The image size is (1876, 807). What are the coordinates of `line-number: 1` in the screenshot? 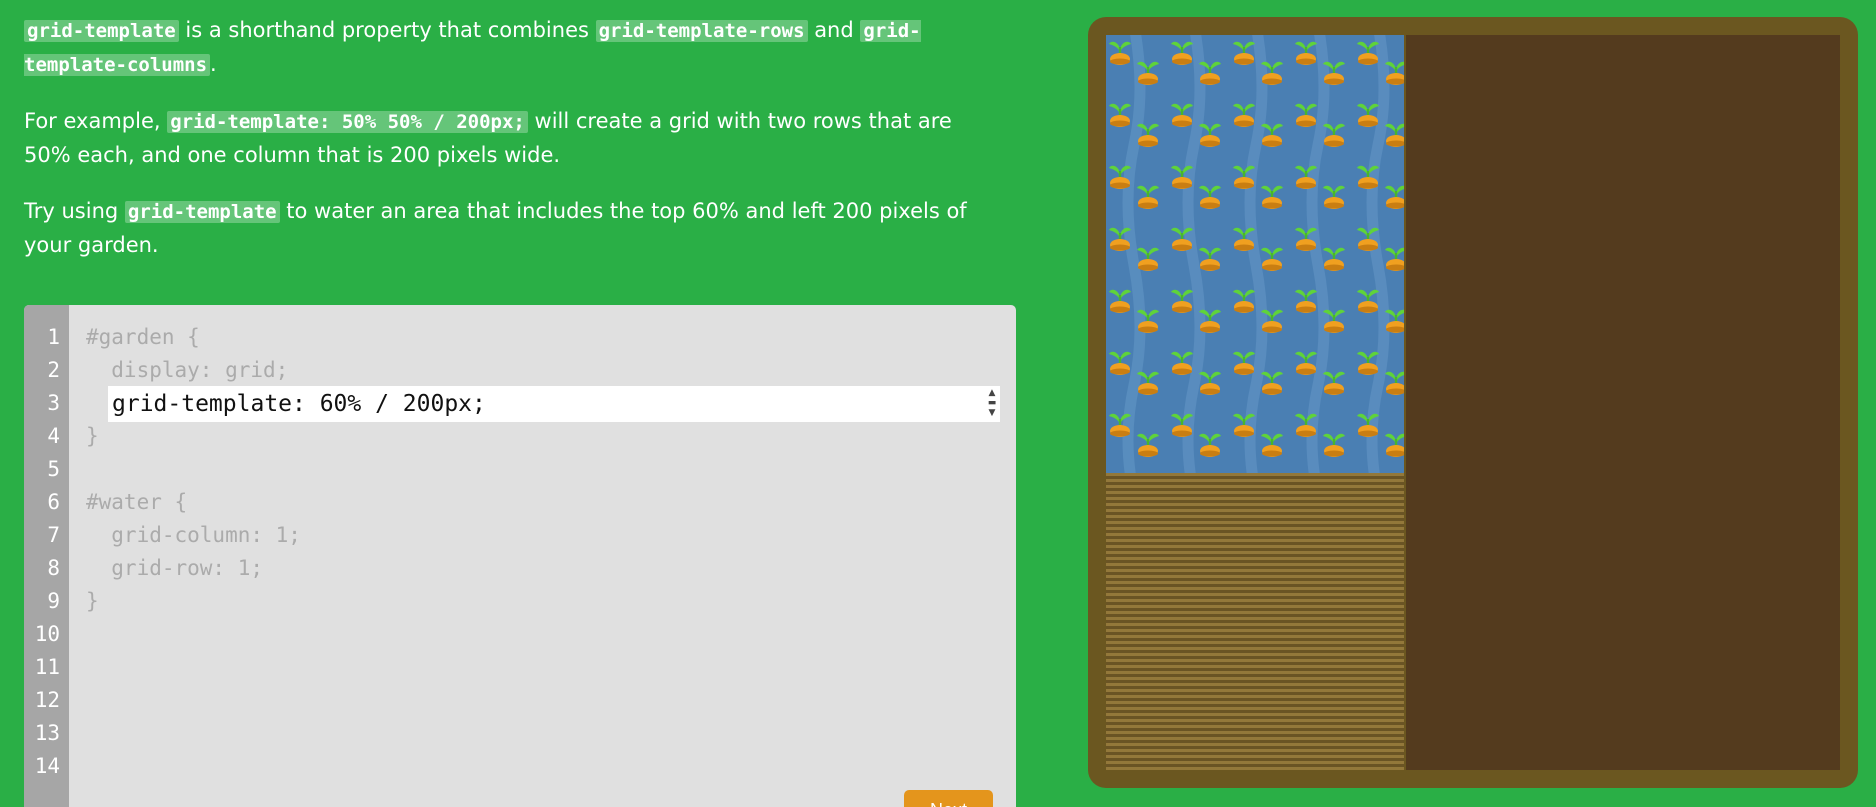 It's located at (53, 337).